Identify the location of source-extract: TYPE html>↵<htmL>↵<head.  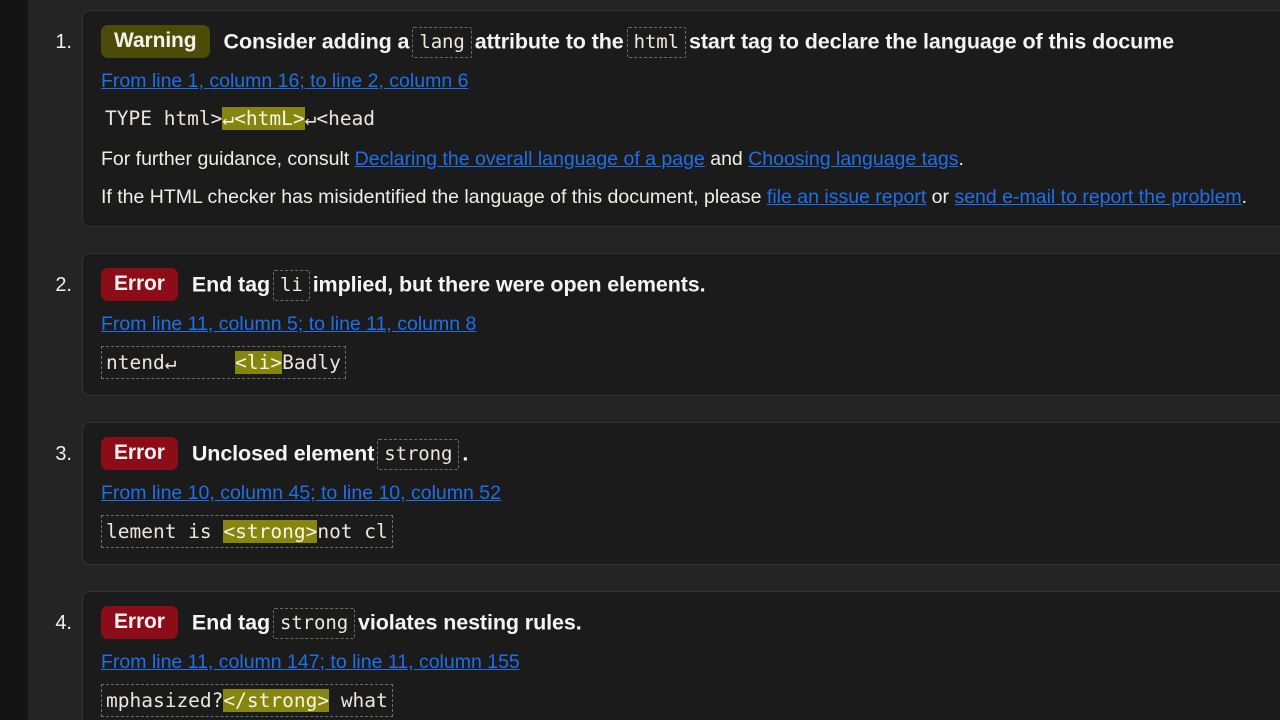
(240, 118).